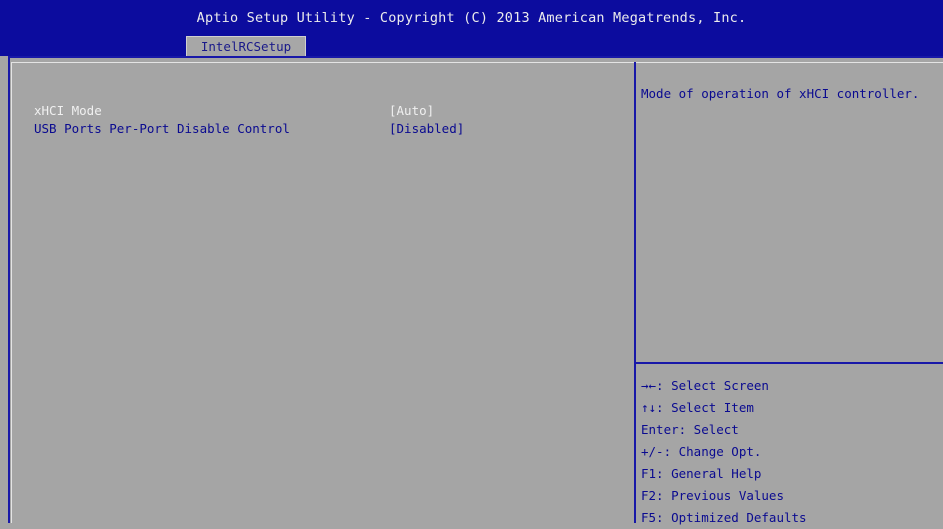 This screenshot has height=529, width=943. Describe the element at coordinates (789, 363) in the screenshot. I see `help-divider` at that location.